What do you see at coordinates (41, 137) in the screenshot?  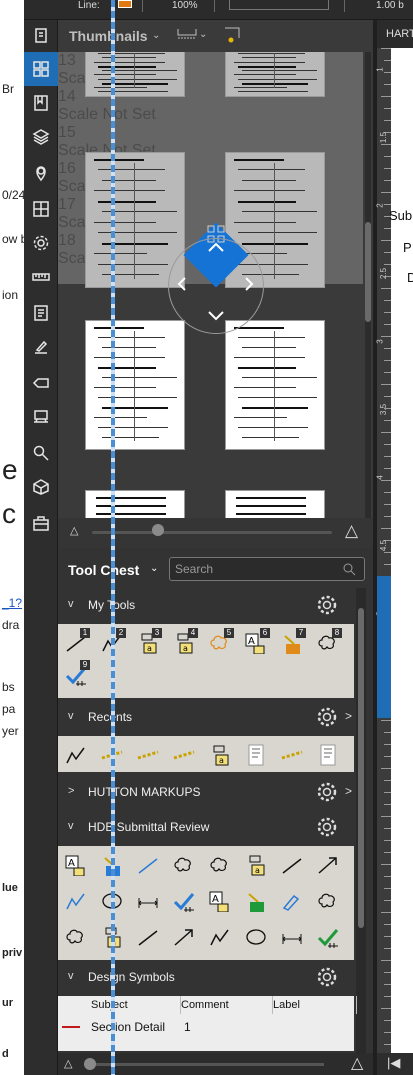 I see `layers-icon` at bounding box center [41, 137].